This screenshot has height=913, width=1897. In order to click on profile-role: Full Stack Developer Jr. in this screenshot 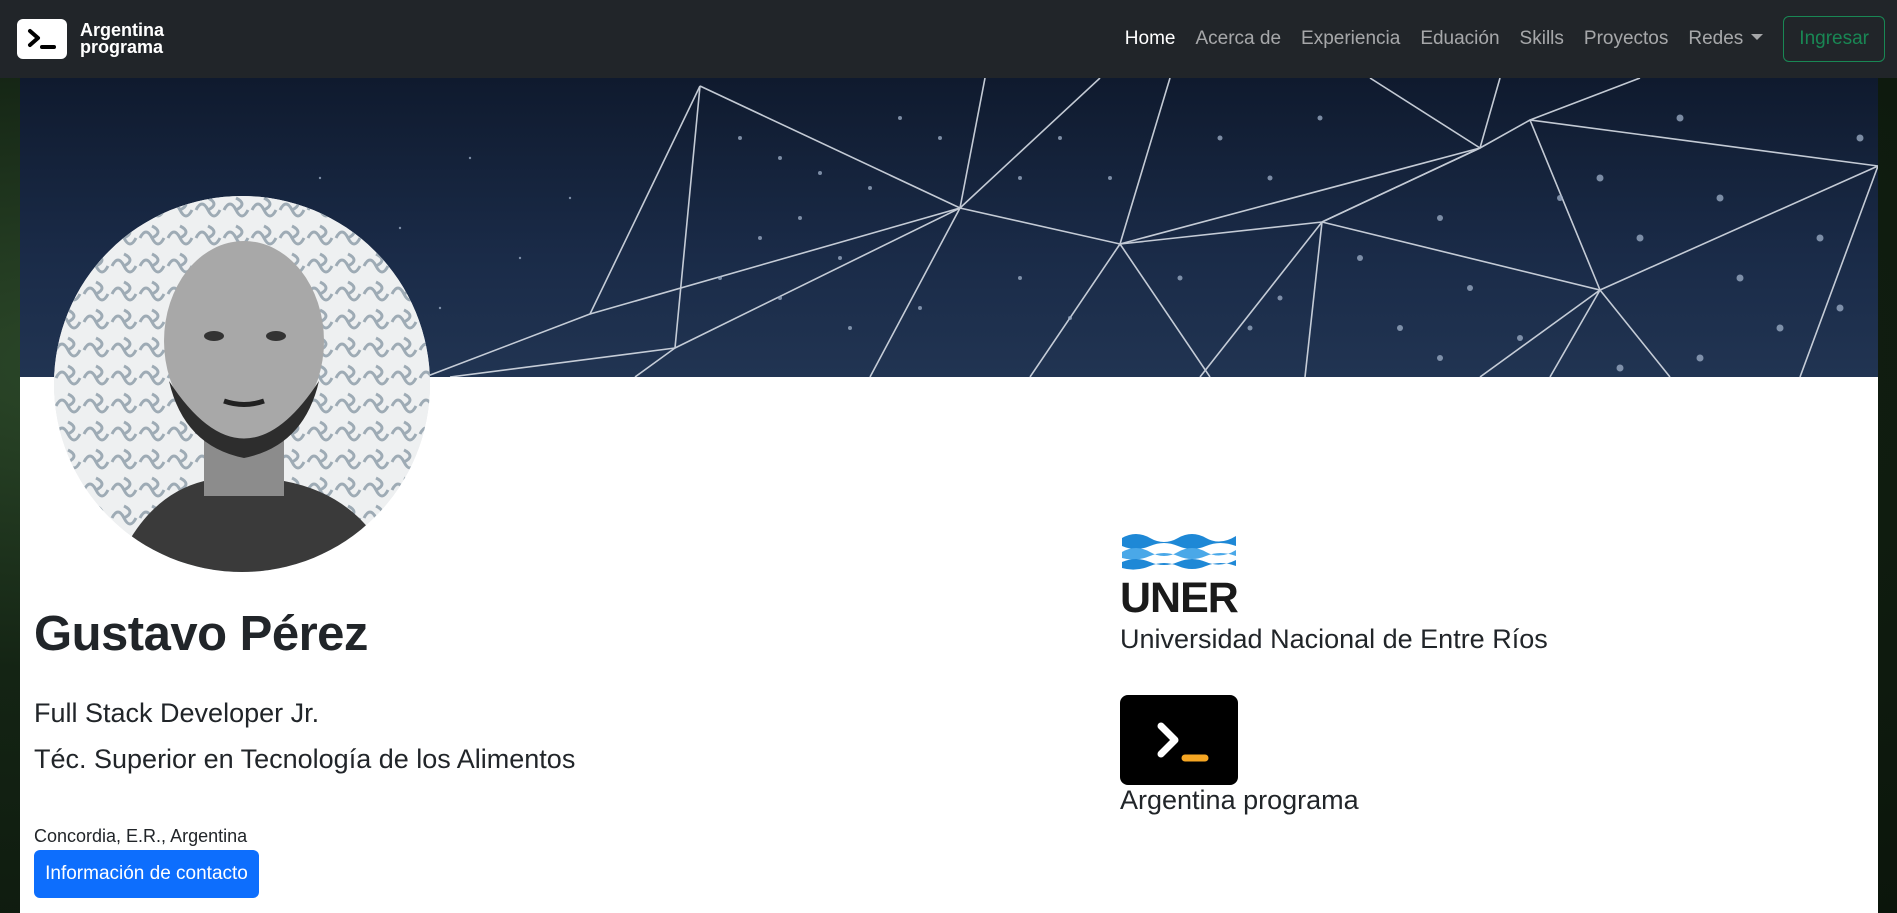, I will do `click(177, 713)`.